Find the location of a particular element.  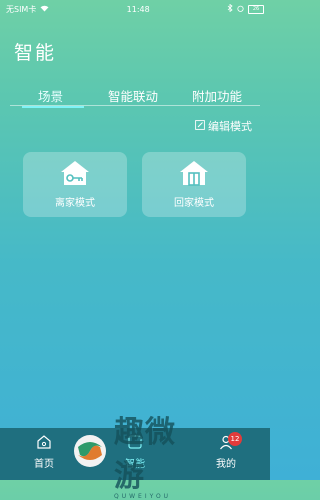

nav-home: 首页 is located at coordinates (44, 452).